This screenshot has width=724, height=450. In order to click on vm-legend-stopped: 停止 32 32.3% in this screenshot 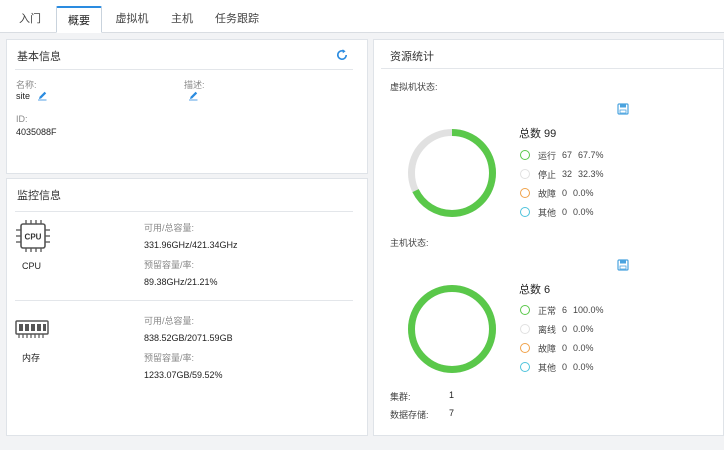, I will do `click(565, 174)`.